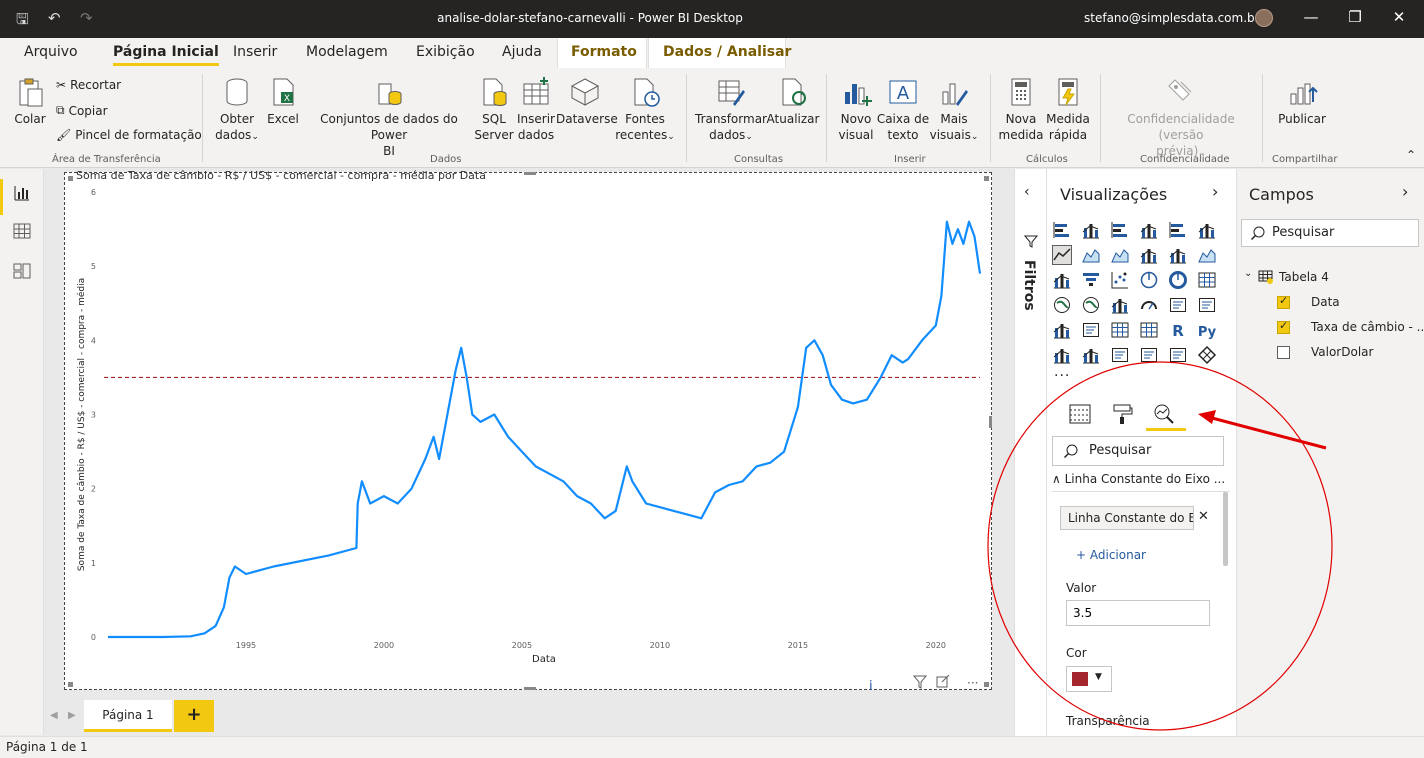  I want to click on tab-dados-analisar: Dados / Analisar, so click(727, 52).